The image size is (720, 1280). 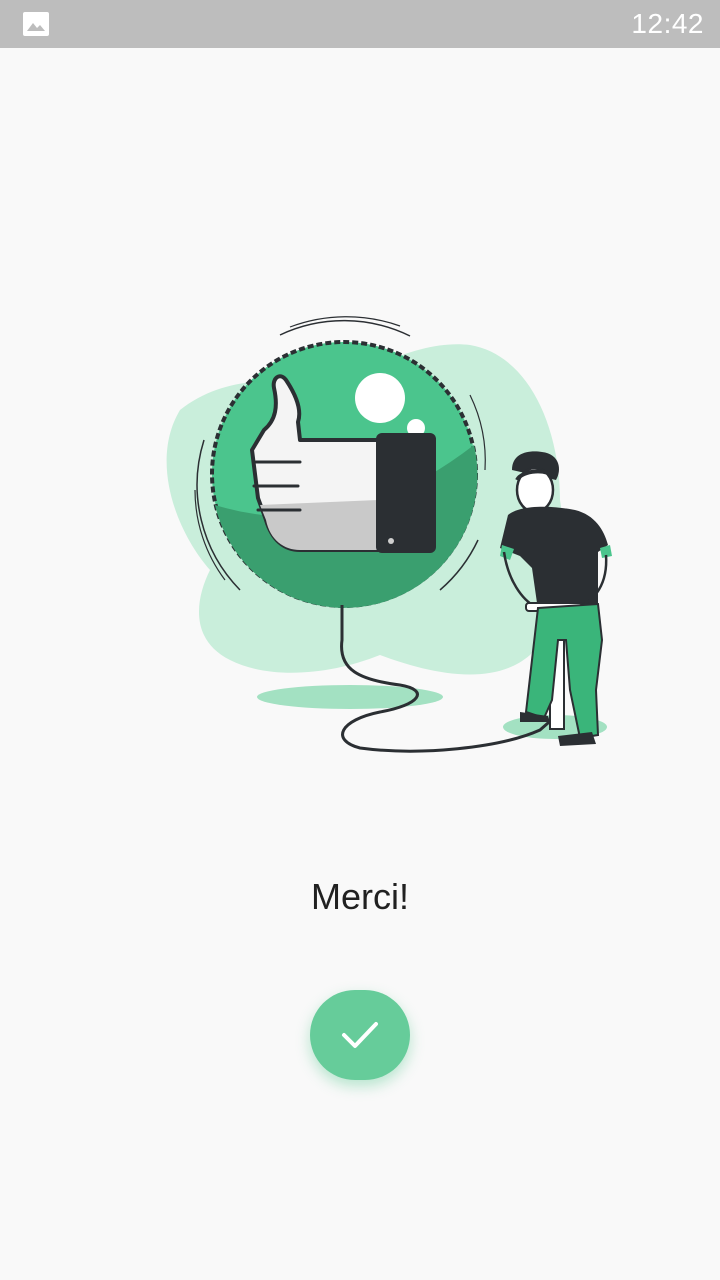 I want to click on thank-you-message: Merci!, so click(x=360, y=896).